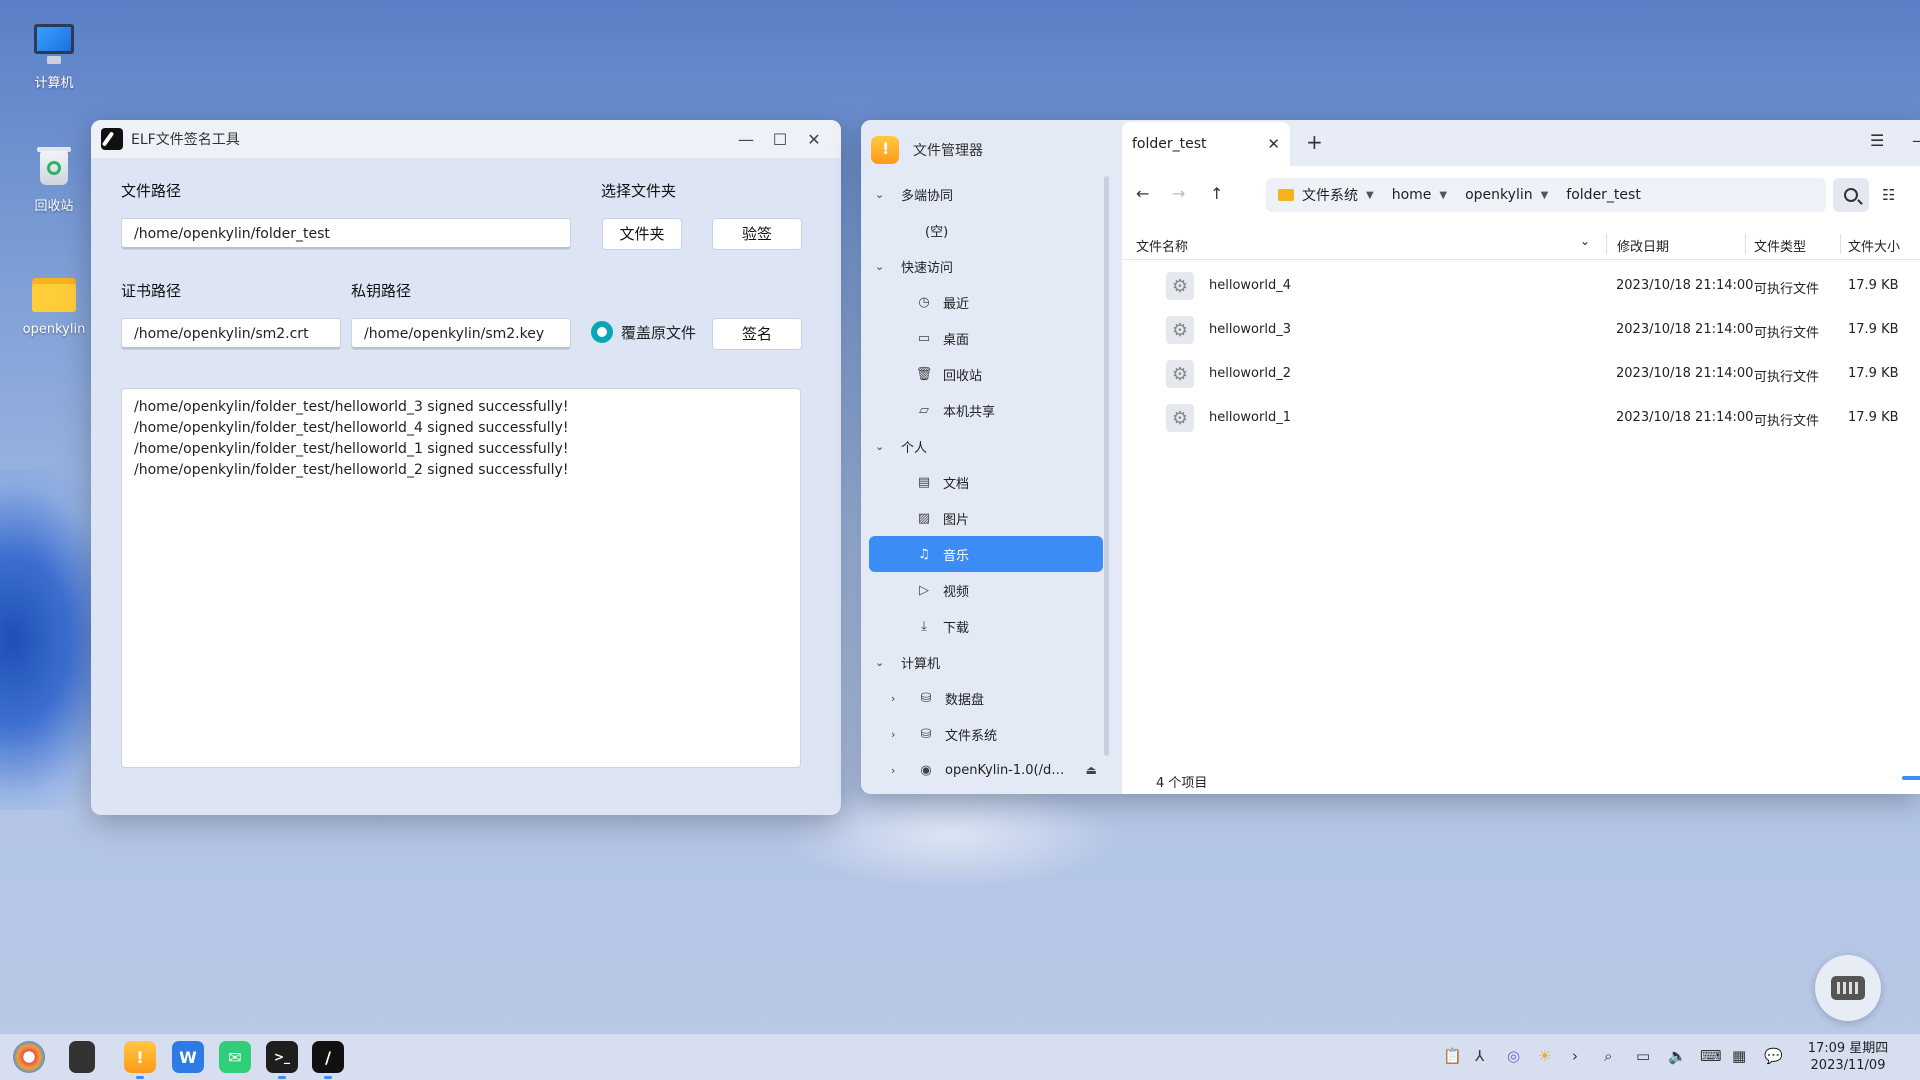  I want to click on keyboard-icon: ▦, so click(1739, 1056).